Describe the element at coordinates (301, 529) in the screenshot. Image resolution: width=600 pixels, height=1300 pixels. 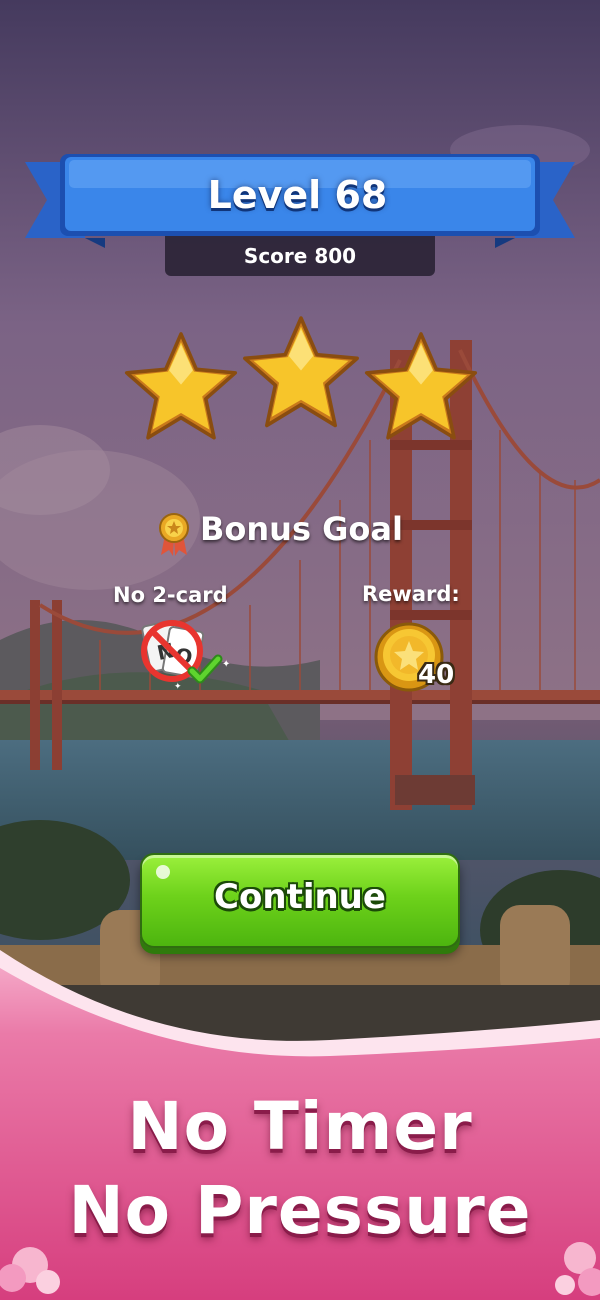
I see `bonus-goal-title: Bonus Goal` at that location.